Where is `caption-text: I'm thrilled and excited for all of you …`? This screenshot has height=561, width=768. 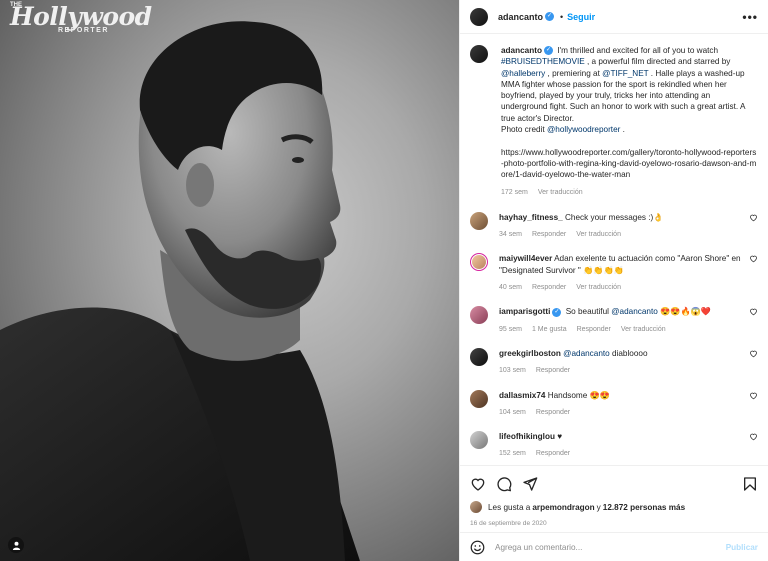 caption-text: I'm thrilled and excited for all of you … is located at coordinates (636, 50).